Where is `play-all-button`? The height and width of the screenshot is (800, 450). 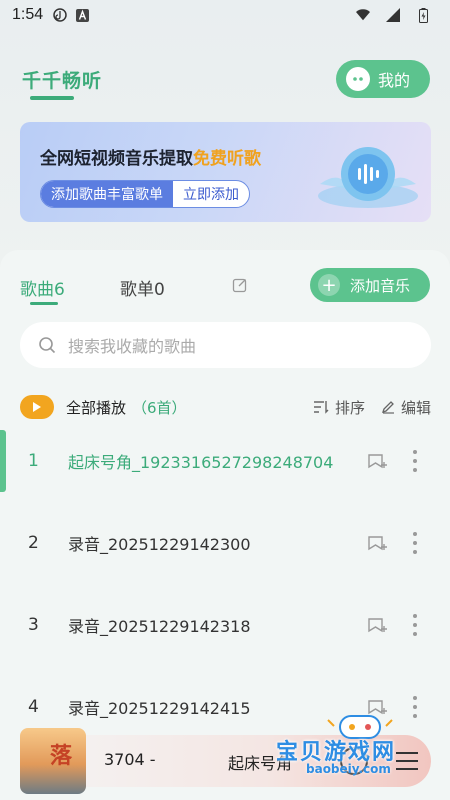
play-all-button is located at coordinates (37, 407).